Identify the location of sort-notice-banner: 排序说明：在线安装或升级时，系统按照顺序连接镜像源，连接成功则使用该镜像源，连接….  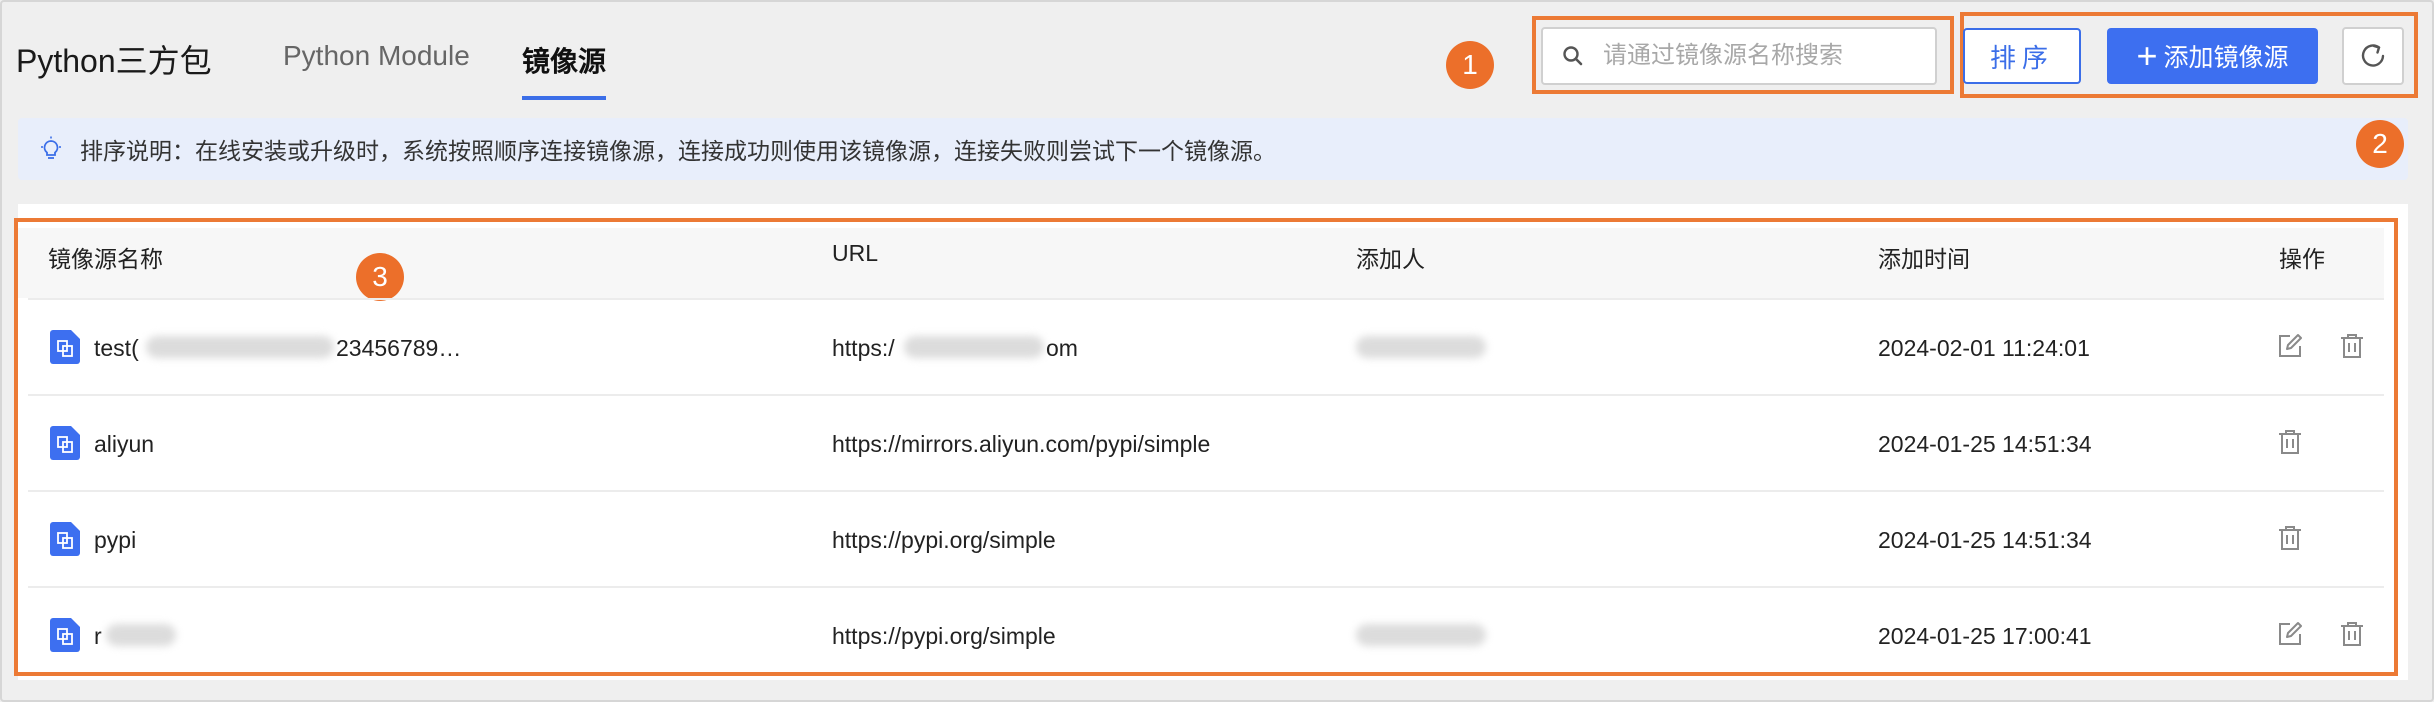
(1213, 149).